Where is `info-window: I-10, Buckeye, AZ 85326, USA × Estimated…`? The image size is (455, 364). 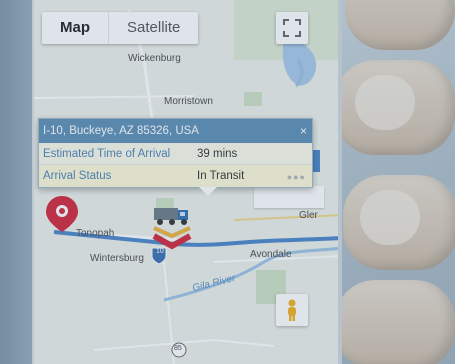
info-window: I-10, Buckeye, AZ 85326, USA × Estimated… is located at coordinates (175, 157).